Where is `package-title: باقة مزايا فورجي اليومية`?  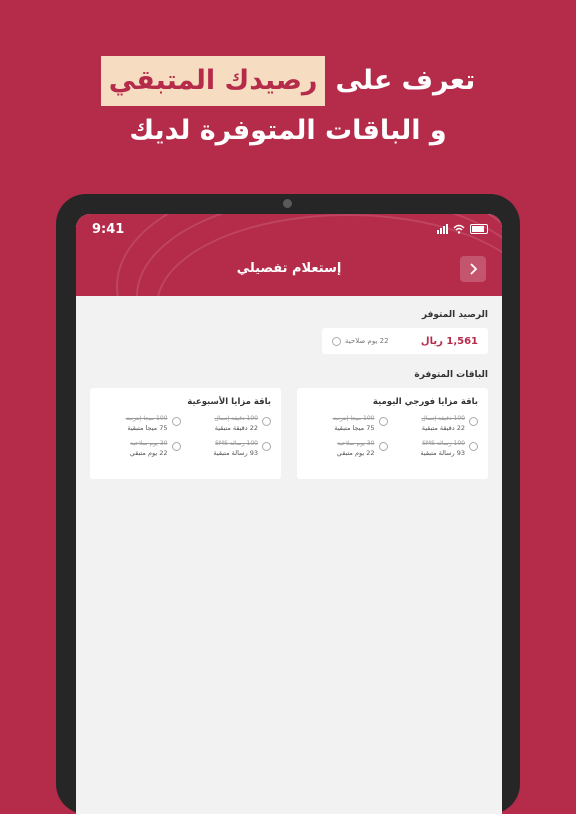 package-title: باقة مزايا فورجي اليومية is located at coordinates (425, 402).